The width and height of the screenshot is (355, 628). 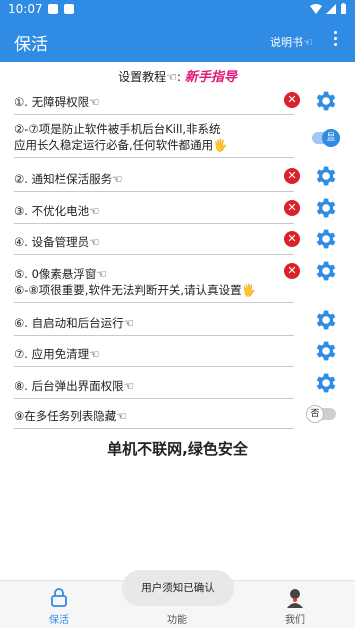 What do you see at coordinates (154, 244) in the screenshot?
I see `device-admin-row: ④. 设备管理员☜` at bounding box center [154, 244].